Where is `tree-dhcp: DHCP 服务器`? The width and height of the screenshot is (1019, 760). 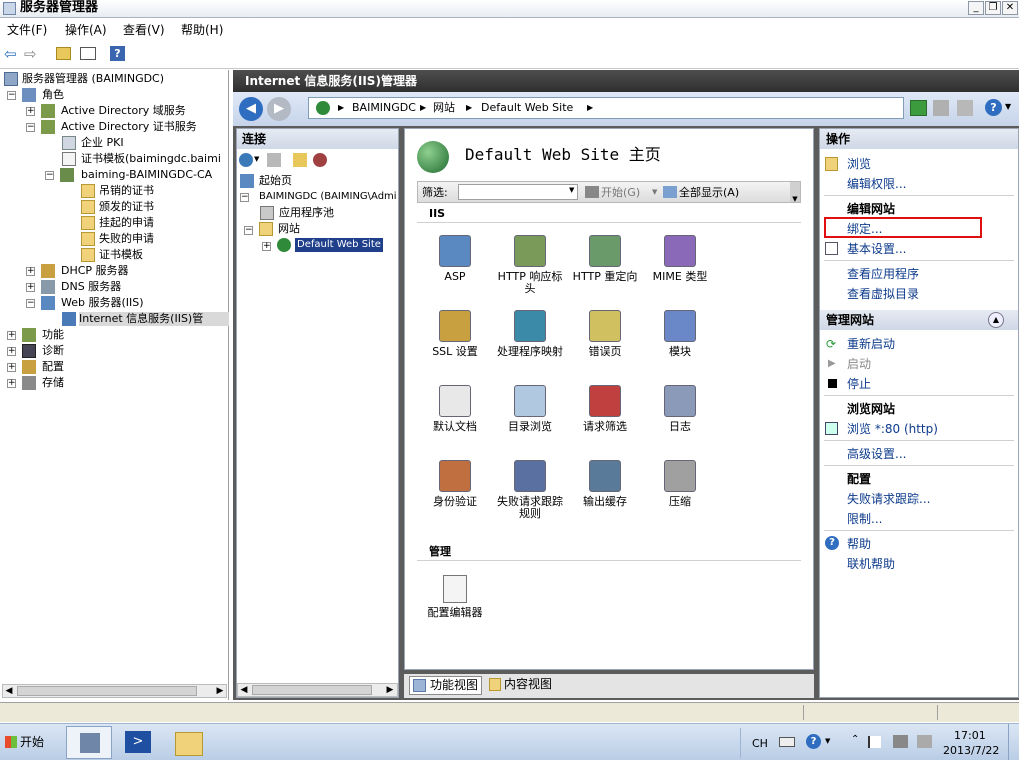
tree-dhcp: DHCP 服务器 is located at coordinates (95, 271).